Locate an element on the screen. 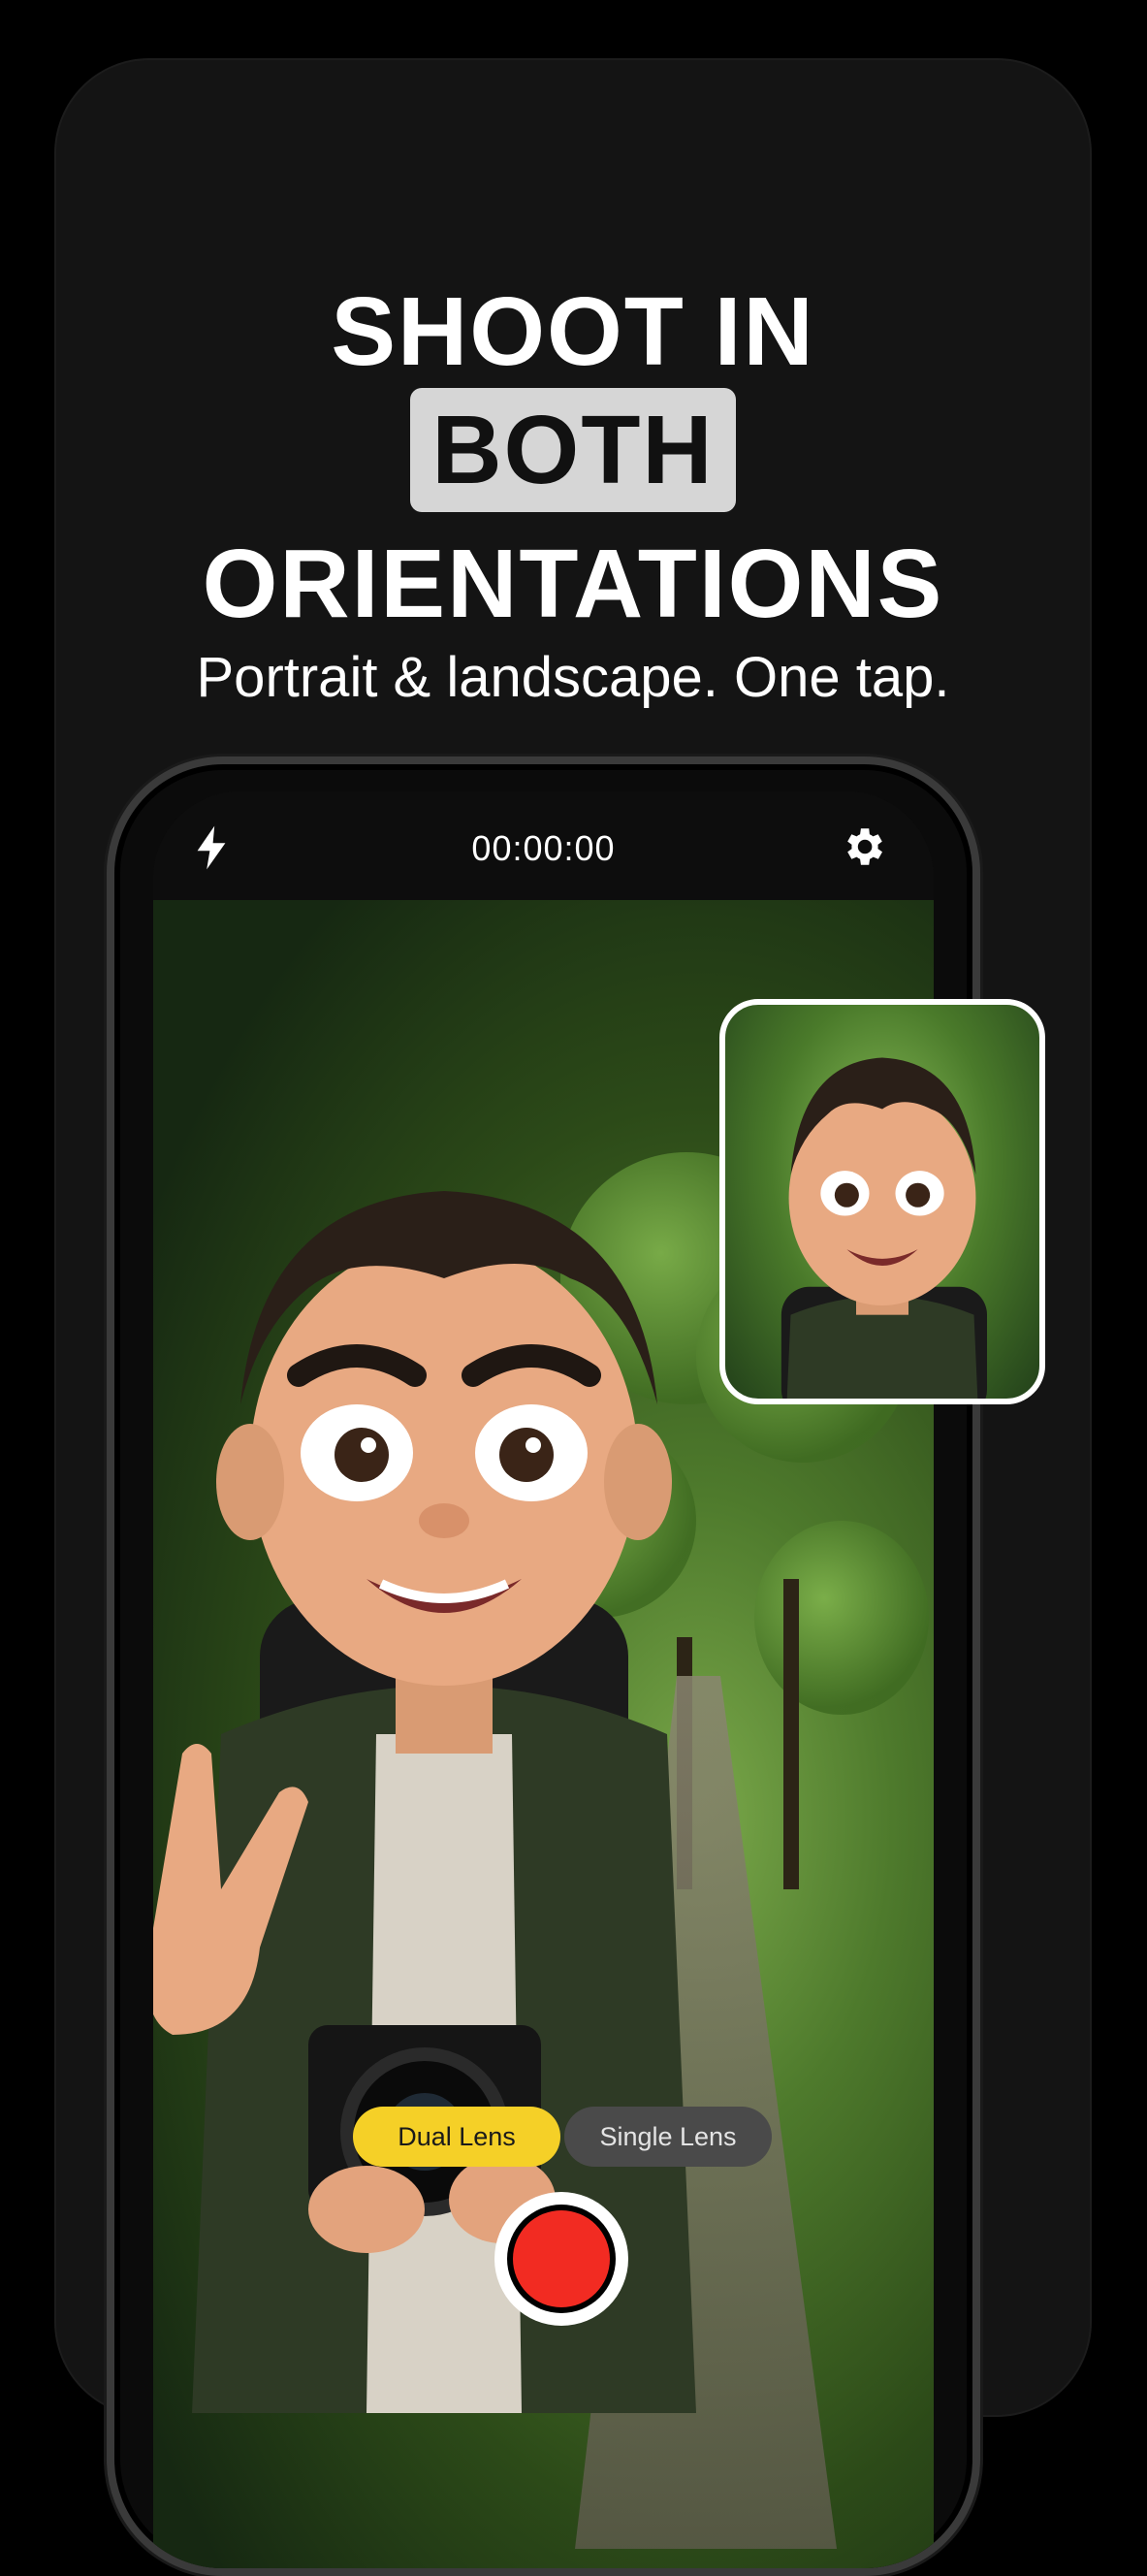 The image size is (1147, 2576). dual-lens-button: Dual Lens is located at coordinates (456, 2137).